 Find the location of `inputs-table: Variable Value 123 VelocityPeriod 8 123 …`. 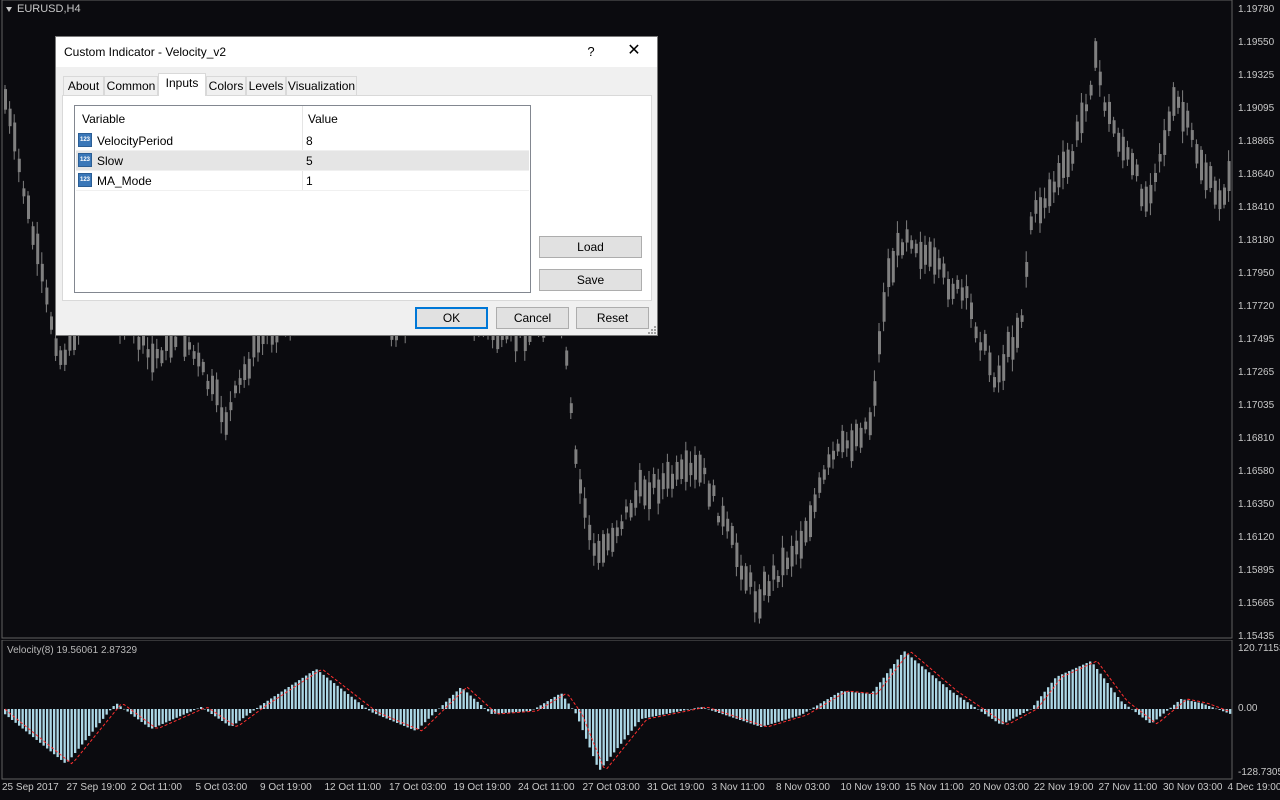

inputs-table: Variable Value 123 VelocityPeriod 8 123 … is located at coordinates (302, 199).